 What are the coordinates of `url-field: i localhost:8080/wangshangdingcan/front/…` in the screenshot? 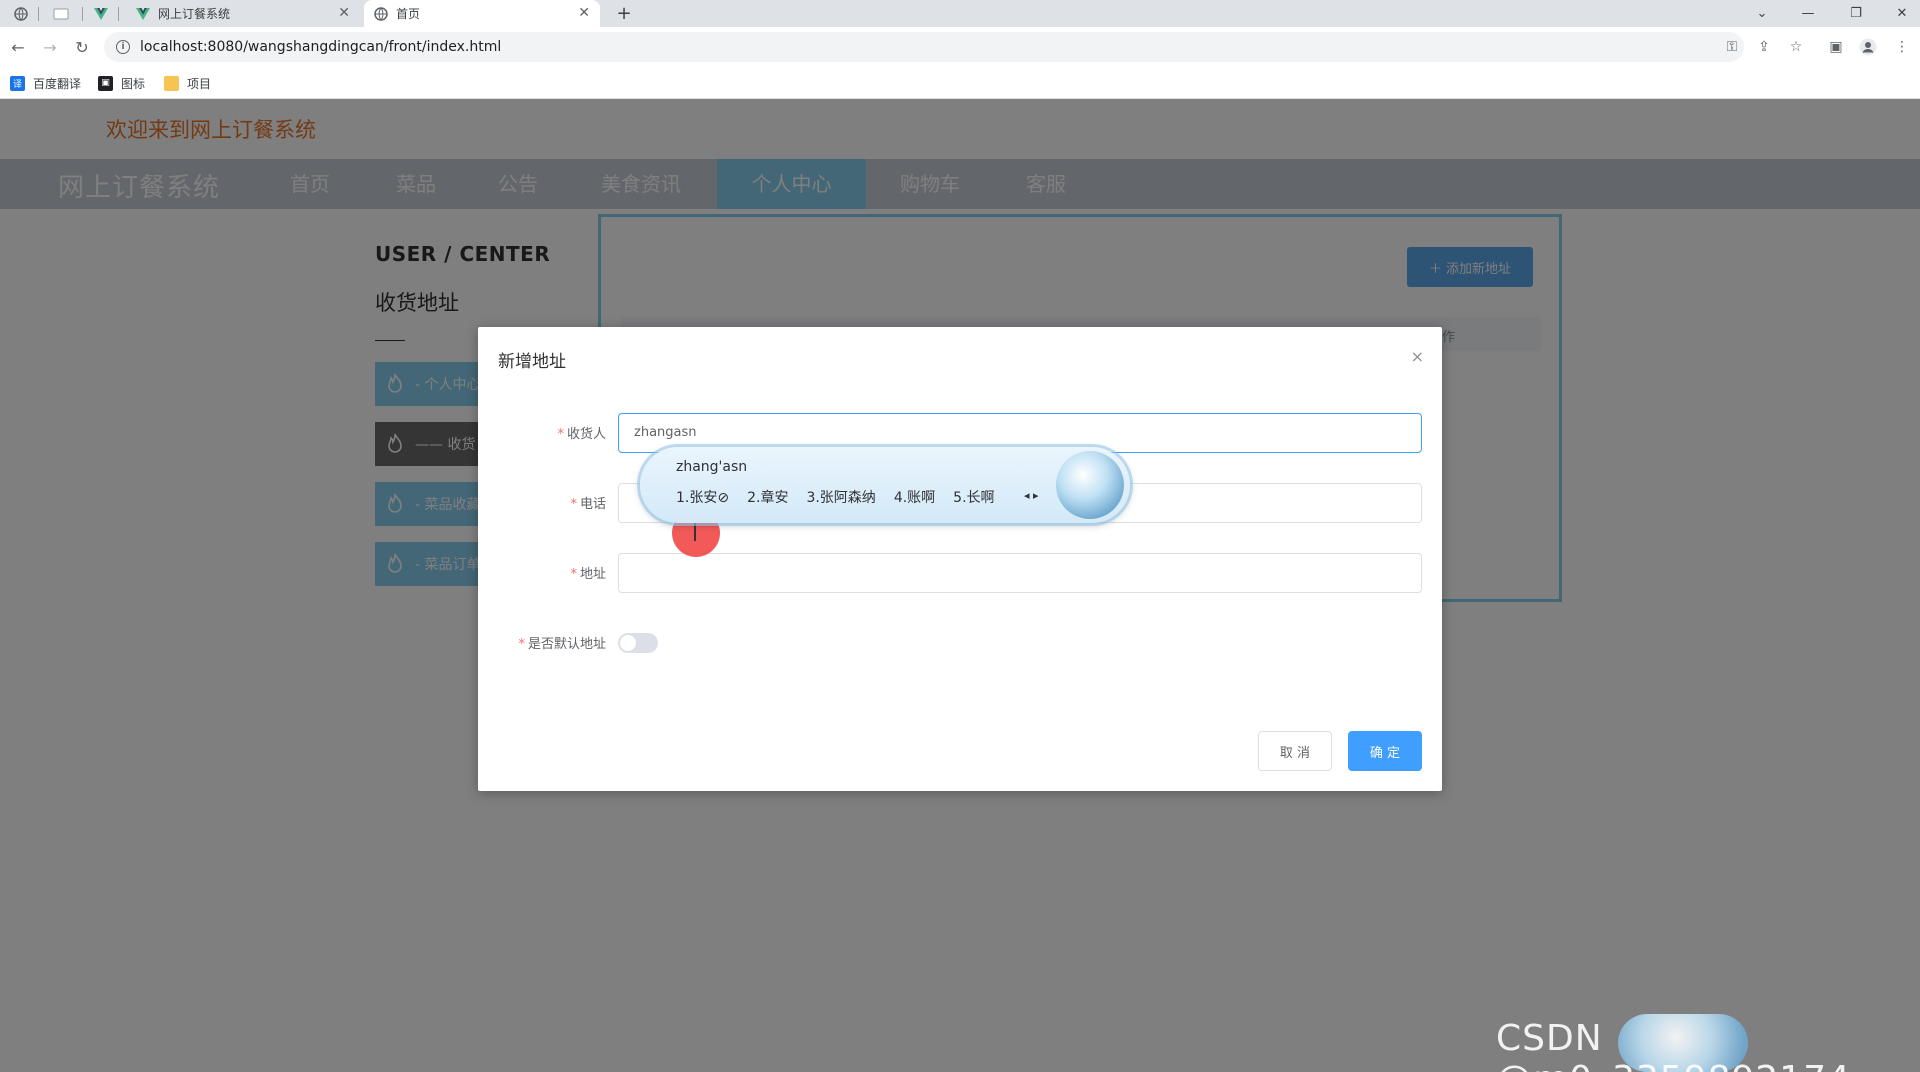 It's located at (924, 47).